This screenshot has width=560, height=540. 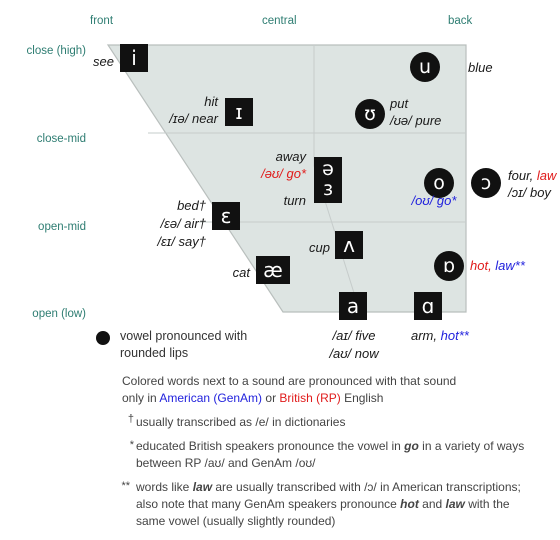 What do you see at coordinates (354, 353) in the screenshot?
I see `word-now: /aʊ/ now` at bounding box center [354, 353].